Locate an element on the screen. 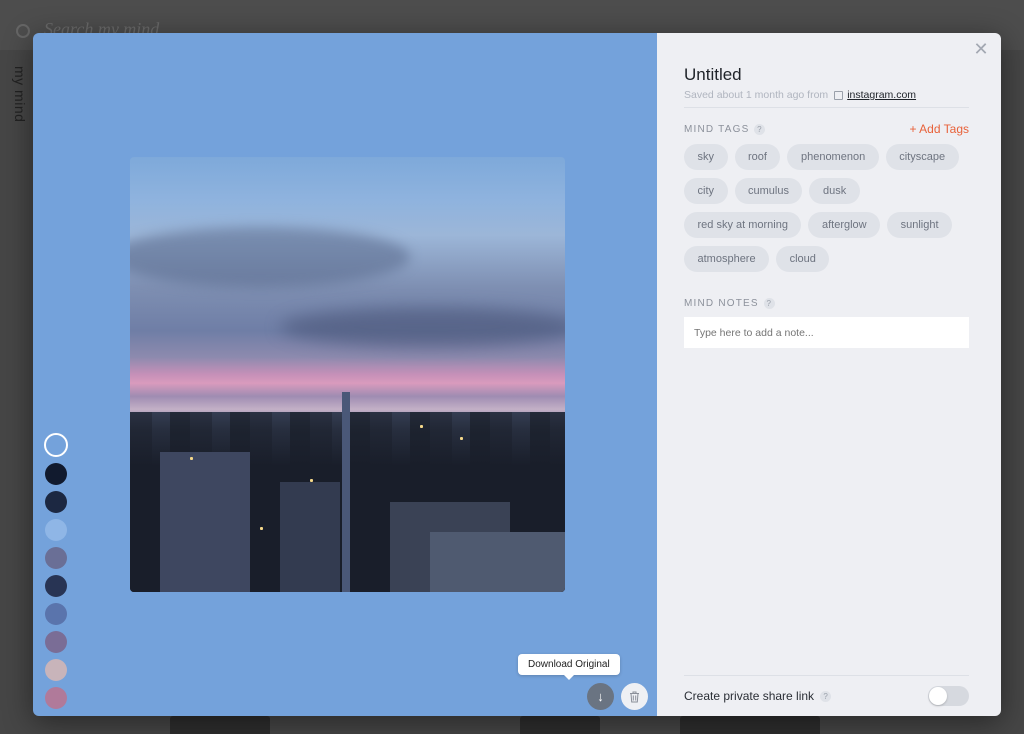 The height and width of the screenshot is (734, 1024). tag-chip: sunlight is located at coordinates (920, 225).